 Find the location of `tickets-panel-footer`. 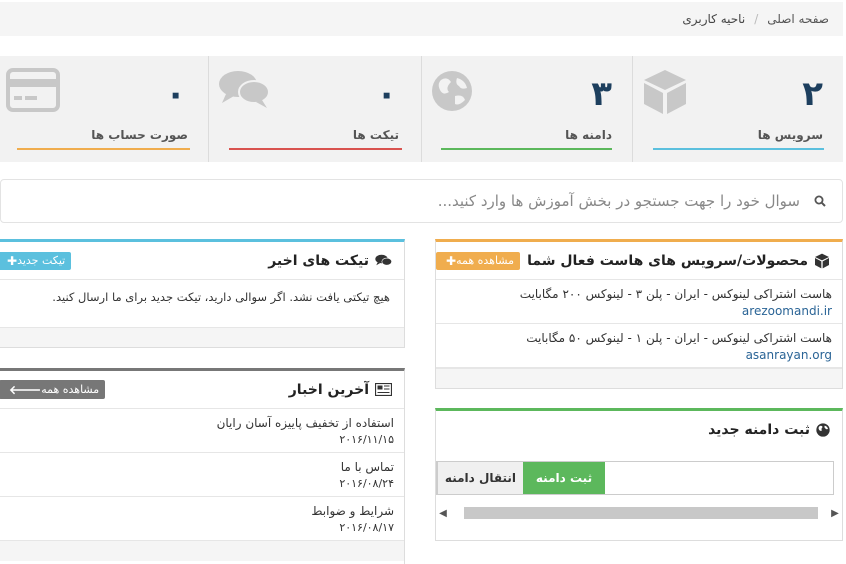

tickets-panel-footer is located at coordinates (202, 337).